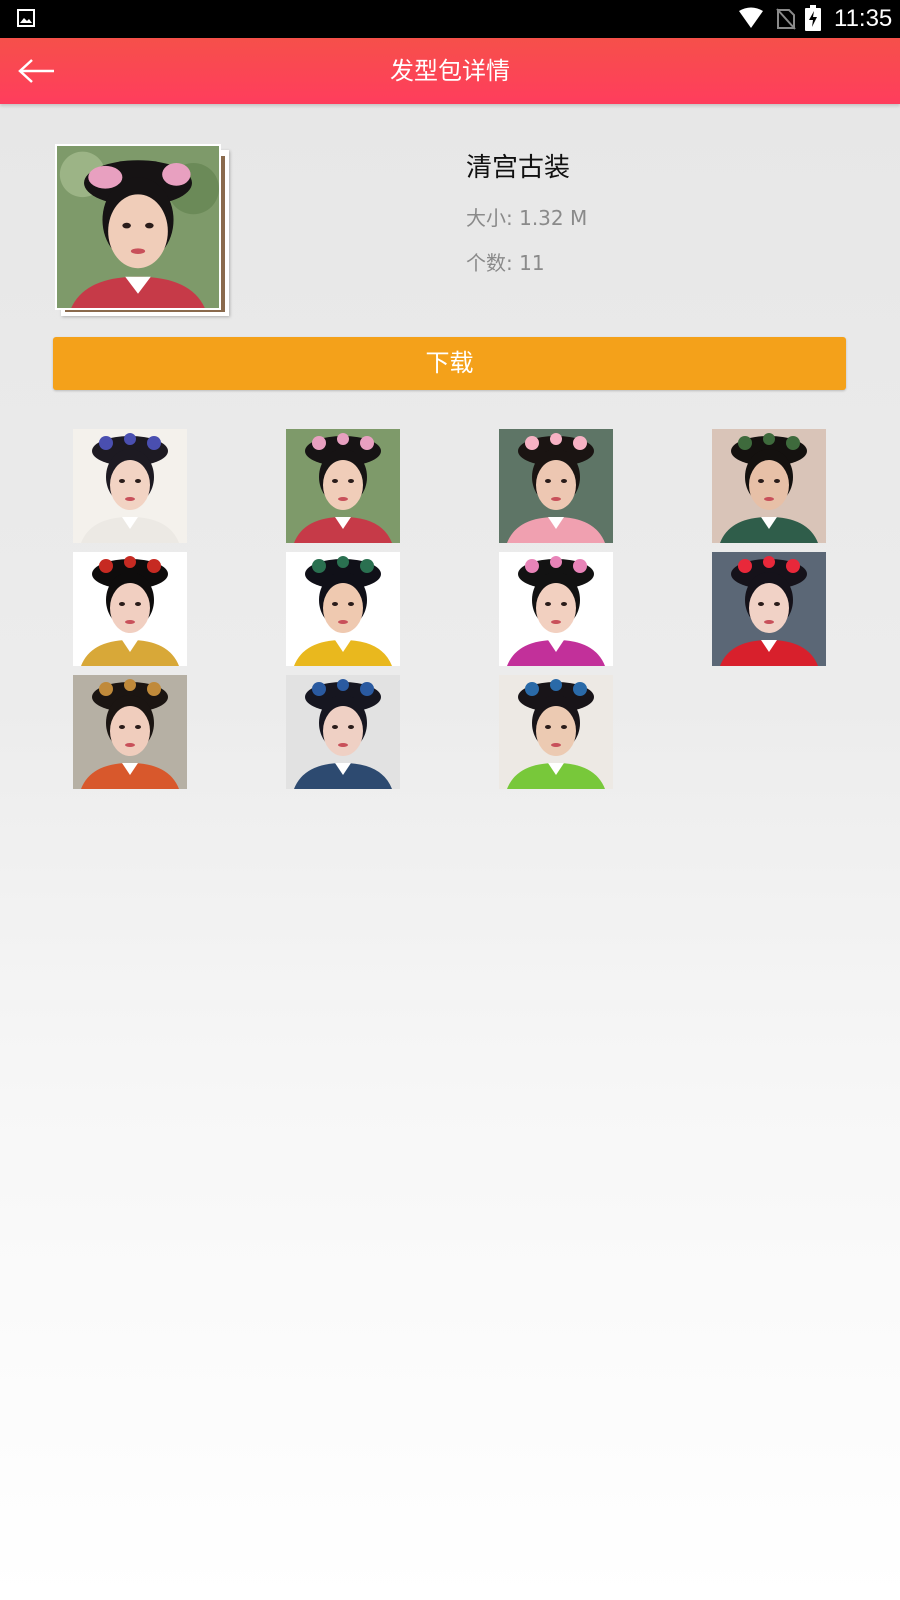 The image size is (900, 1600). I want to click on pack-size: 大小: 1.32 M, so click(527, 218).